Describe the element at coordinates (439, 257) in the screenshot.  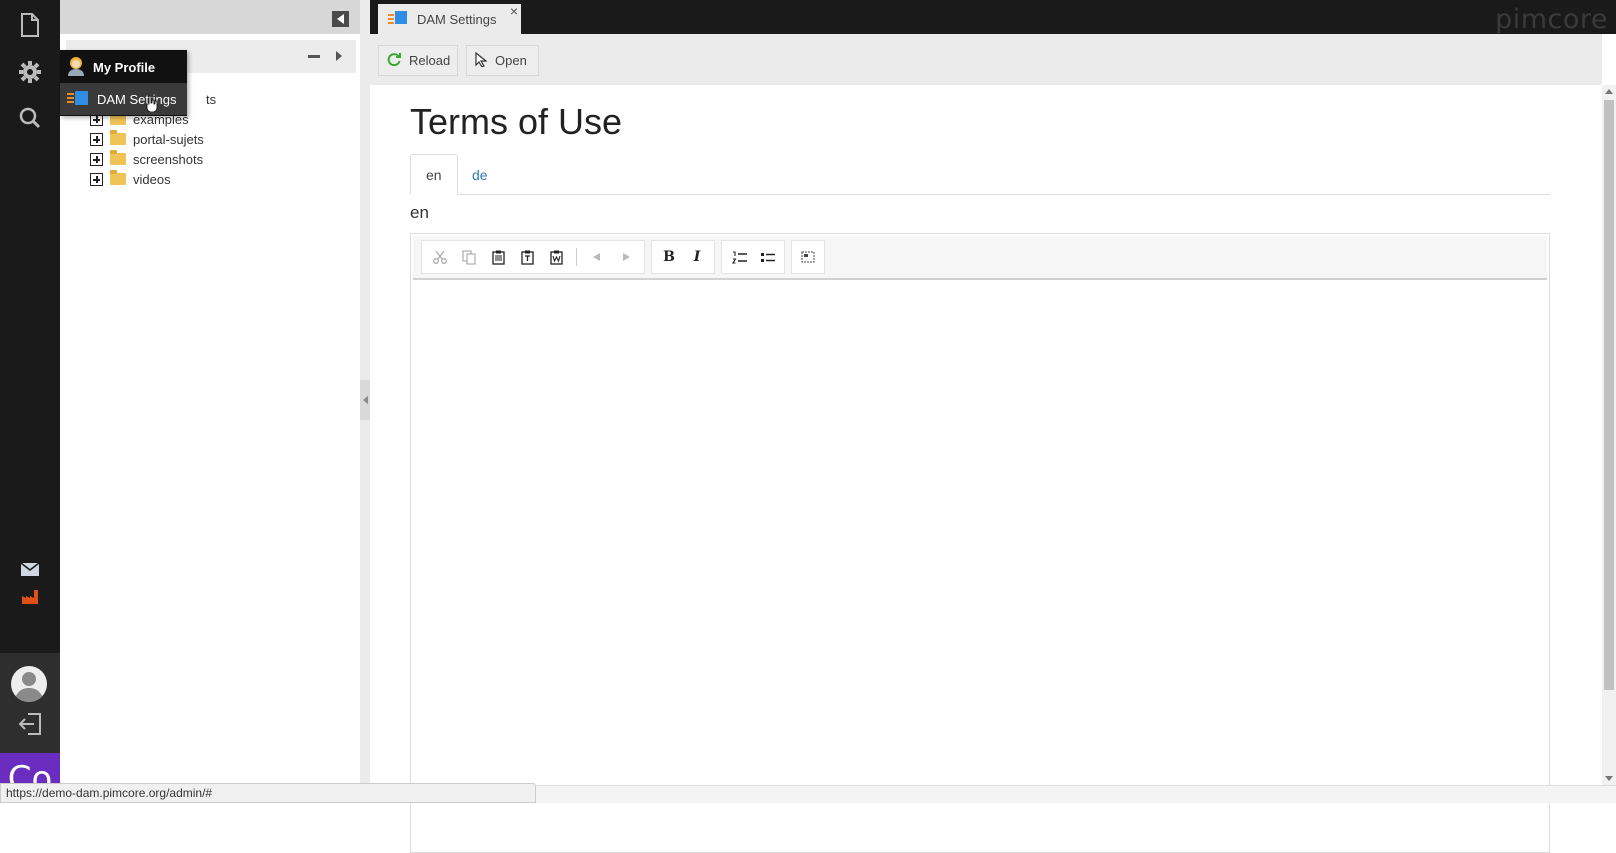
I see `cut-icon` at that location.